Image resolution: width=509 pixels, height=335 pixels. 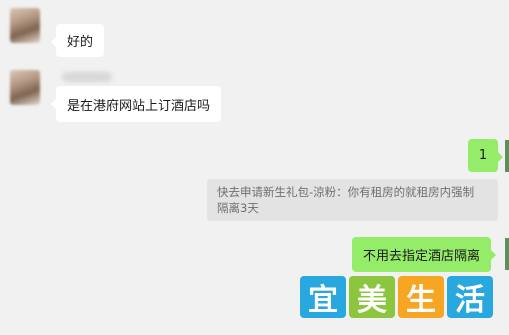 I want to click on message-bubble-sent: 不用去指定酒店隔离, so click(x=424, y=254).